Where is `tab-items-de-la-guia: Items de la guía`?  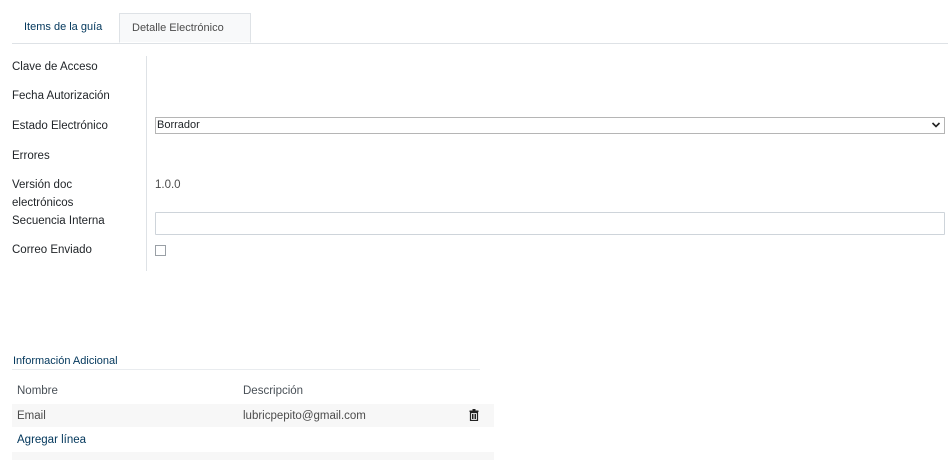
tab-items-de-la-guia: Items de la guía is located at coordinates (63, 27).